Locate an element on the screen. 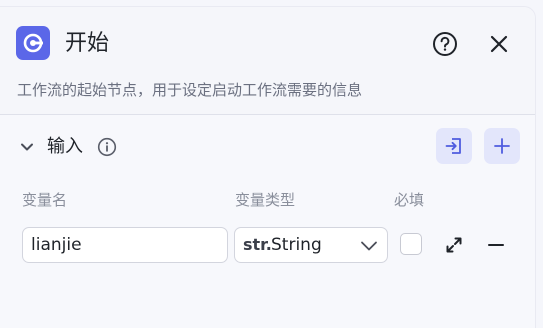 This screenshot has width=543, height=328. minus-icon is located at coordinates (496, 245).